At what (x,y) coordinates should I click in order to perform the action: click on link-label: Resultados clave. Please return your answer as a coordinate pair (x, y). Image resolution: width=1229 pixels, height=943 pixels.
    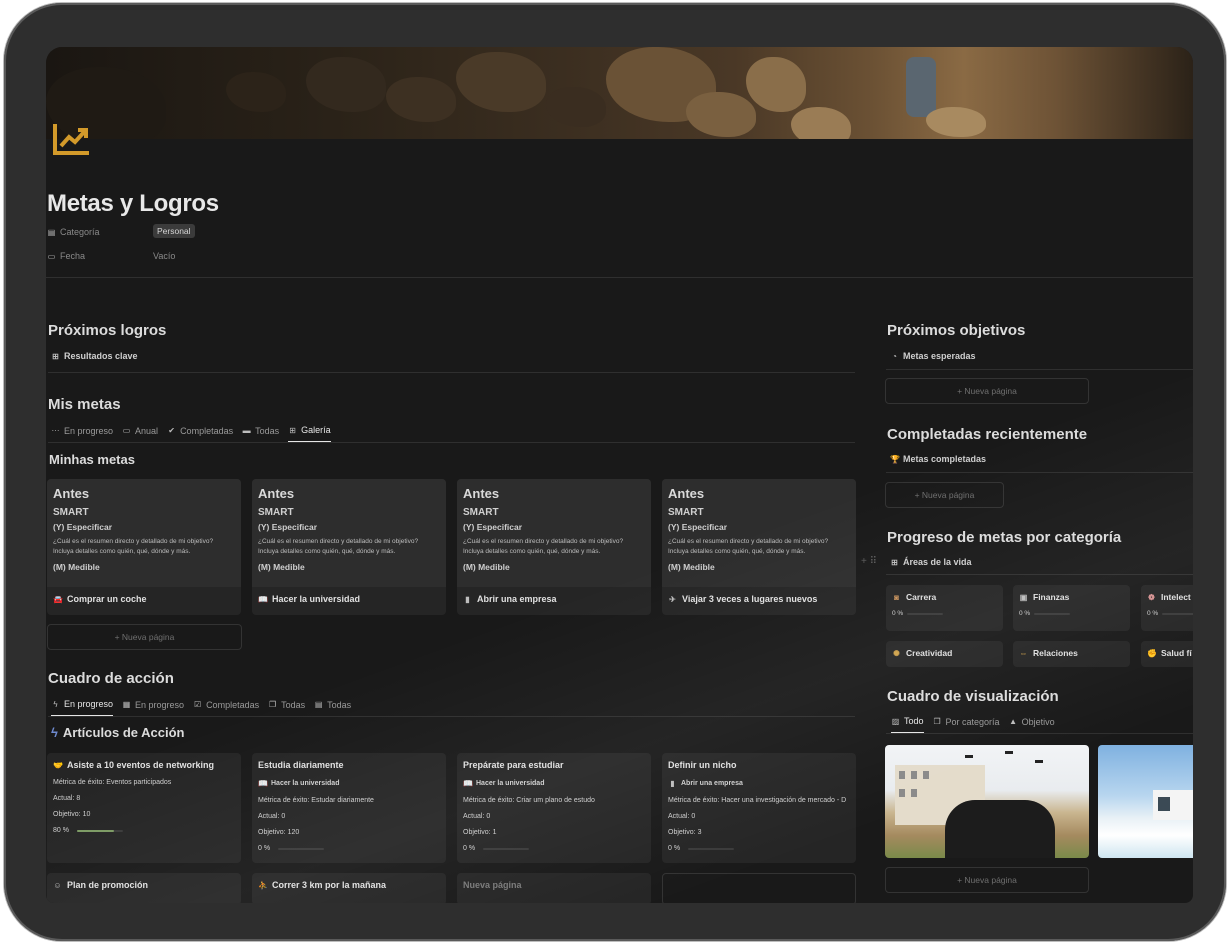
    Looking at the image, I should click on (101, 356).